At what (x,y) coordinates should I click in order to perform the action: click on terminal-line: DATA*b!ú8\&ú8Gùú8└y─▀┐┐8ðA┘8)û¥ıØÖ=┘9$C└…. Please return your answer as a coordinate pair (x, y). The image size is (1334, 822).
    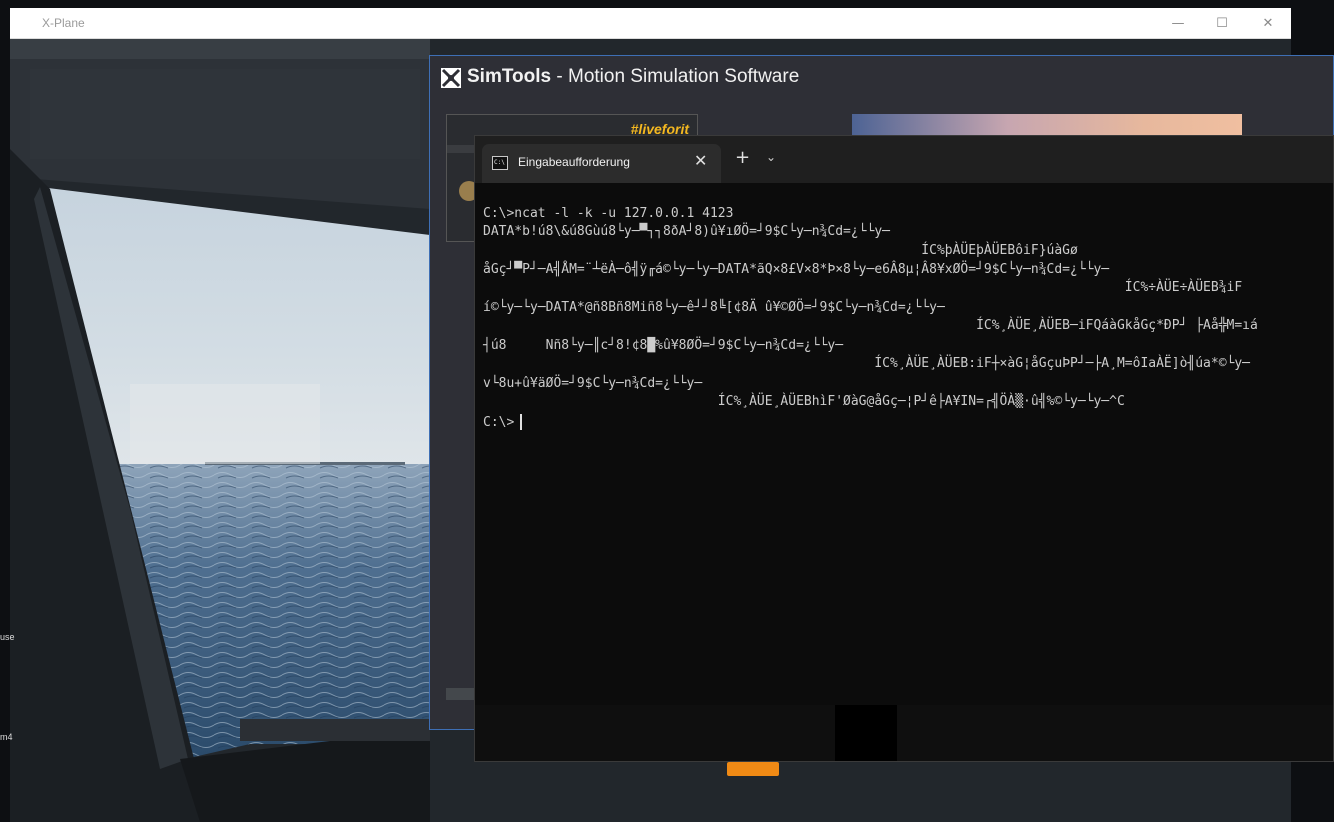
    Looking at the image, I should click on (686, 231).